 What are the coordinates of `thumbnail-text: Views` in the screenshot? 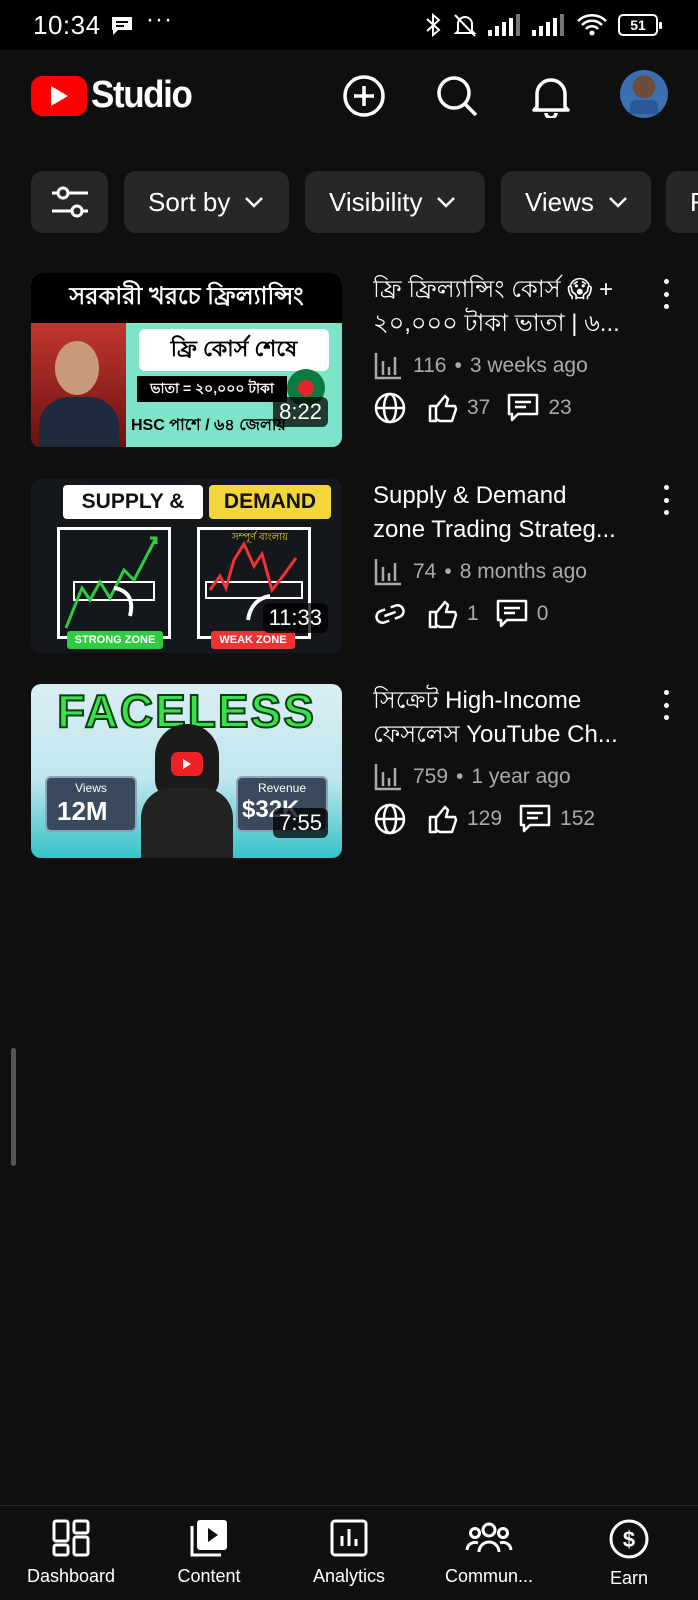 It's located at (91, 788).